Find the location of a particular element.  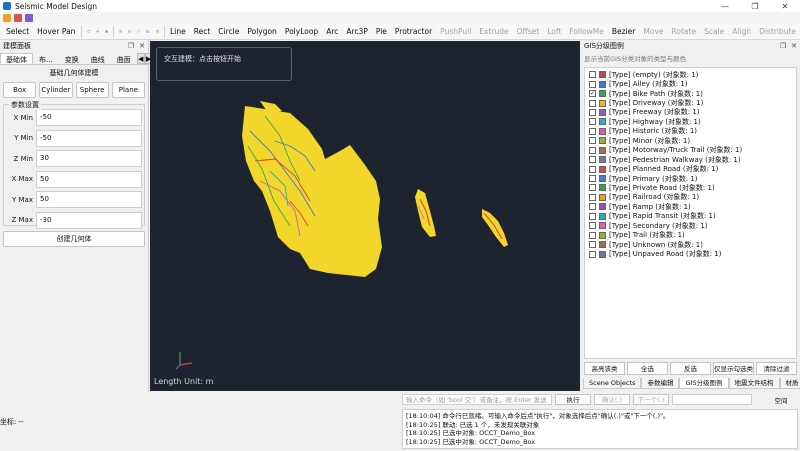

run-button: 执行 is located at coordinates (573, 399).